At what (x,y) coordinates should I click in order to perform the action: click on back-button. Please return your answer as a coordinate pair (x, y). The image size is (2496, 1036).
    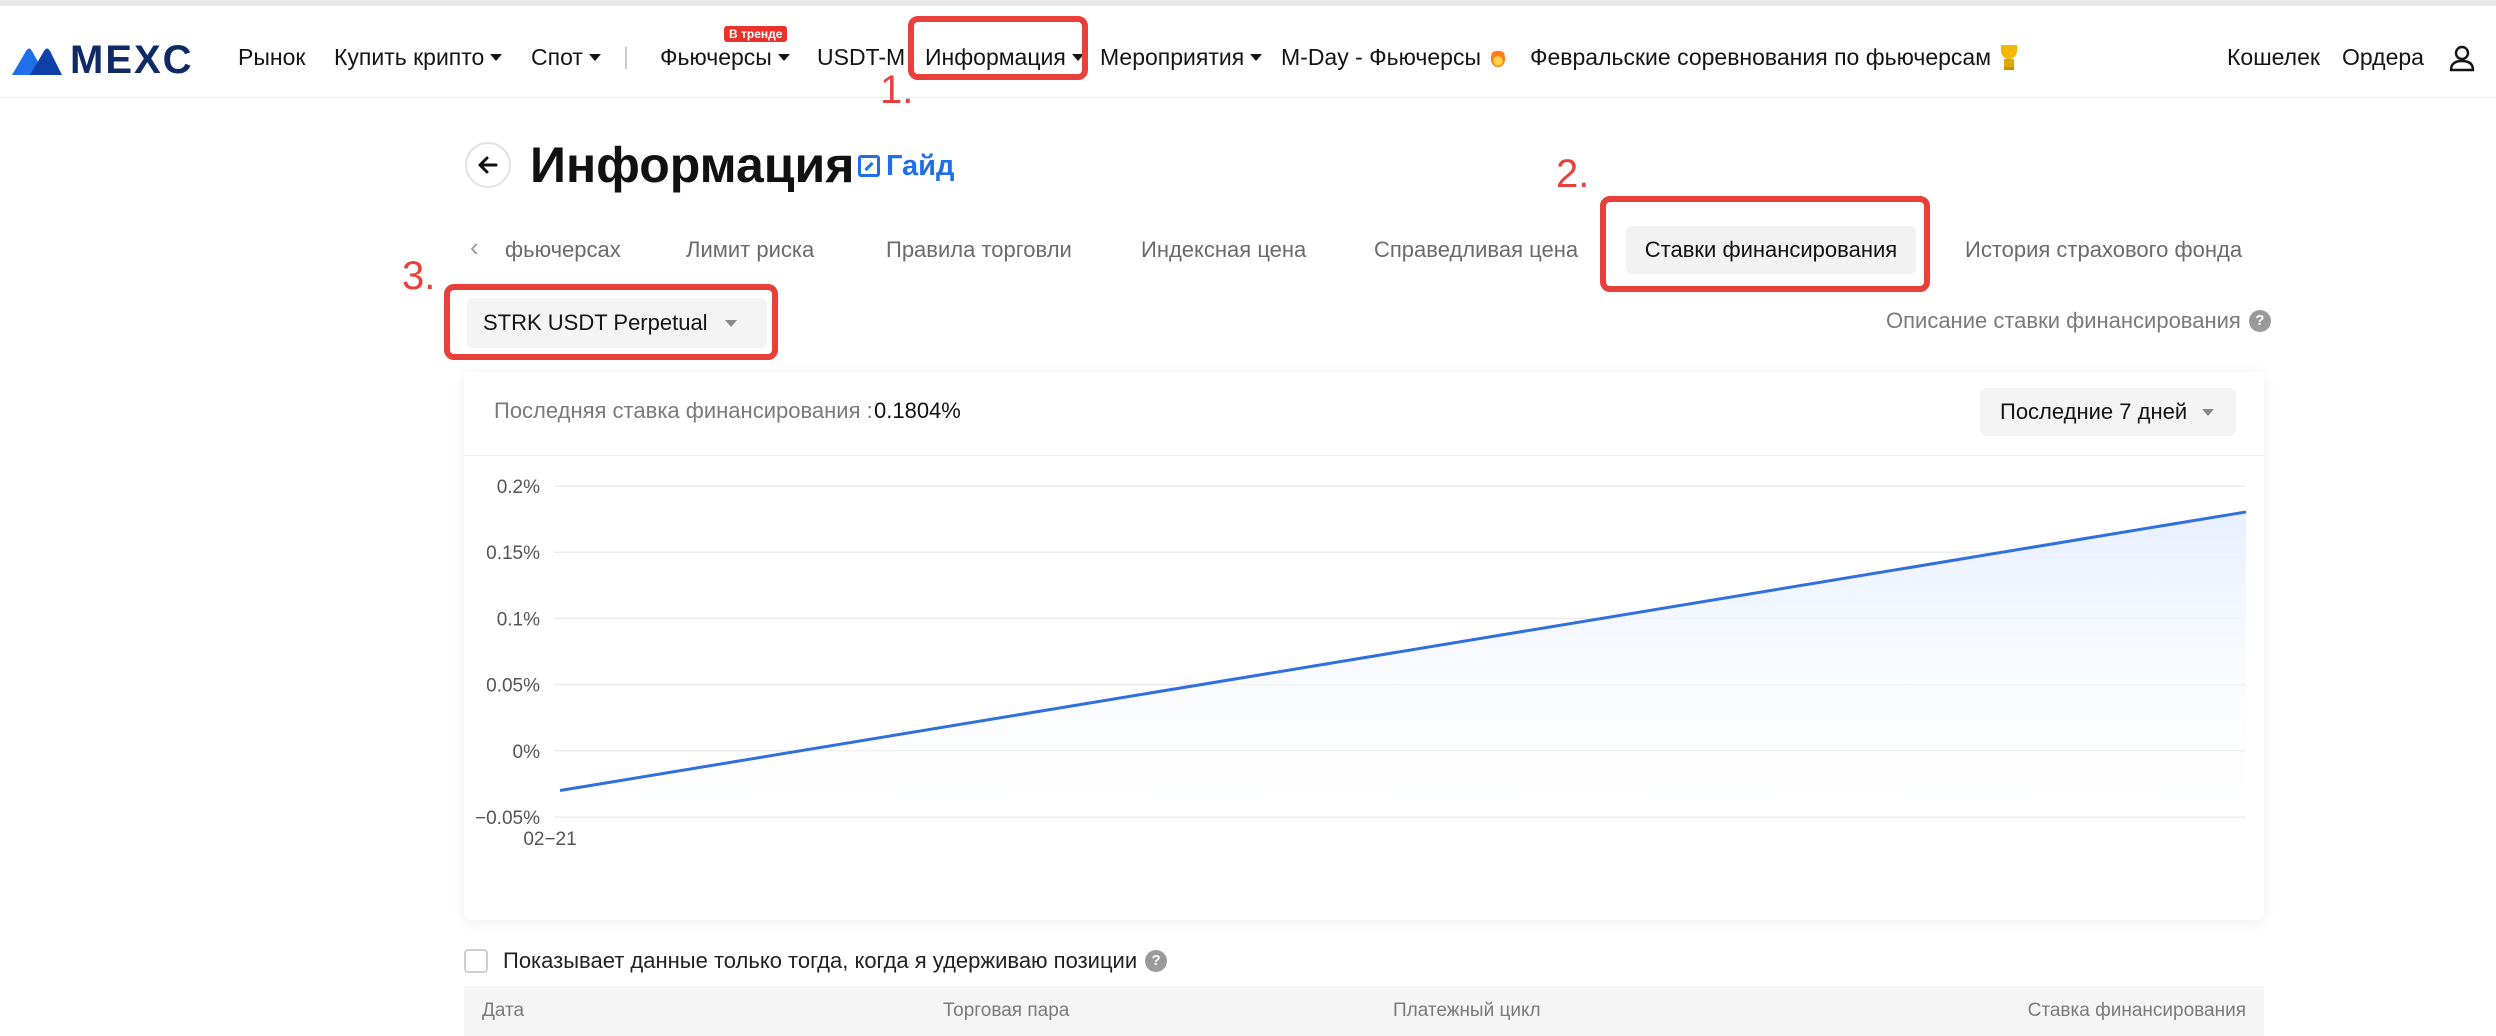
    Looking at the image, I should click on (488, 165).